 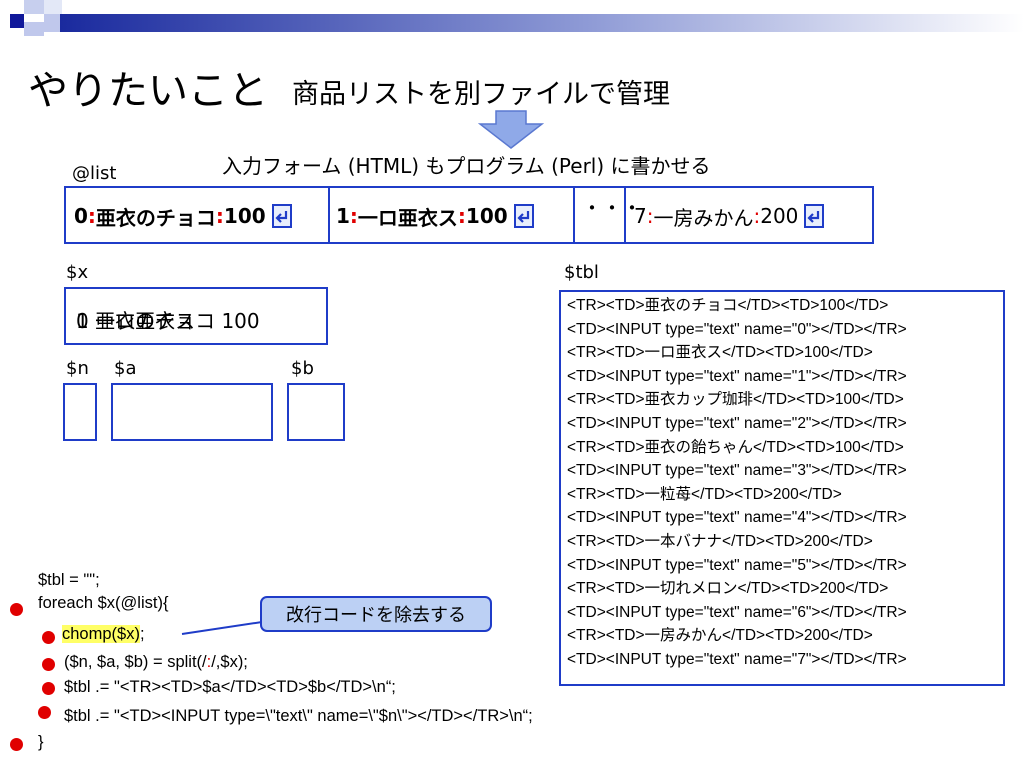 I want to click on code-text: /,$x);, so click(x=229, y=662).